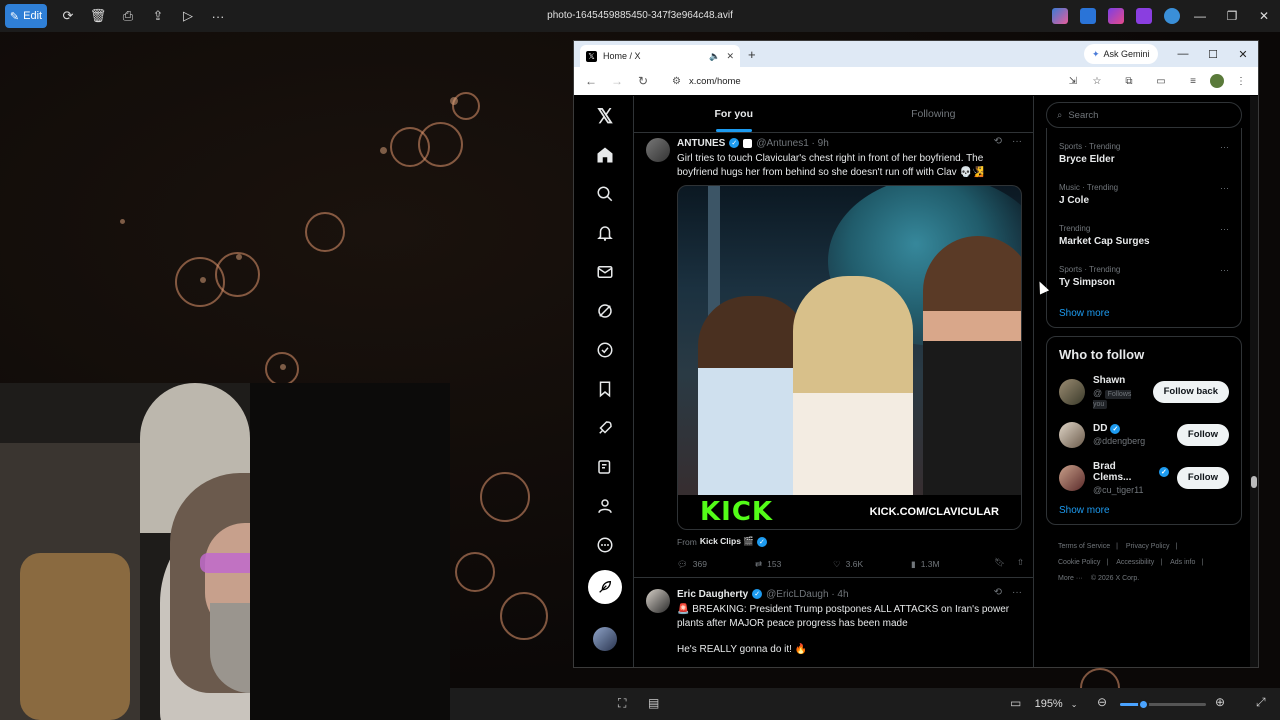 This screenshot has height=720, width=1280. I want to click on follow-suggestion: Brad Clems... ✓ @cu_tiger11 Follow, so click(1144, 477).